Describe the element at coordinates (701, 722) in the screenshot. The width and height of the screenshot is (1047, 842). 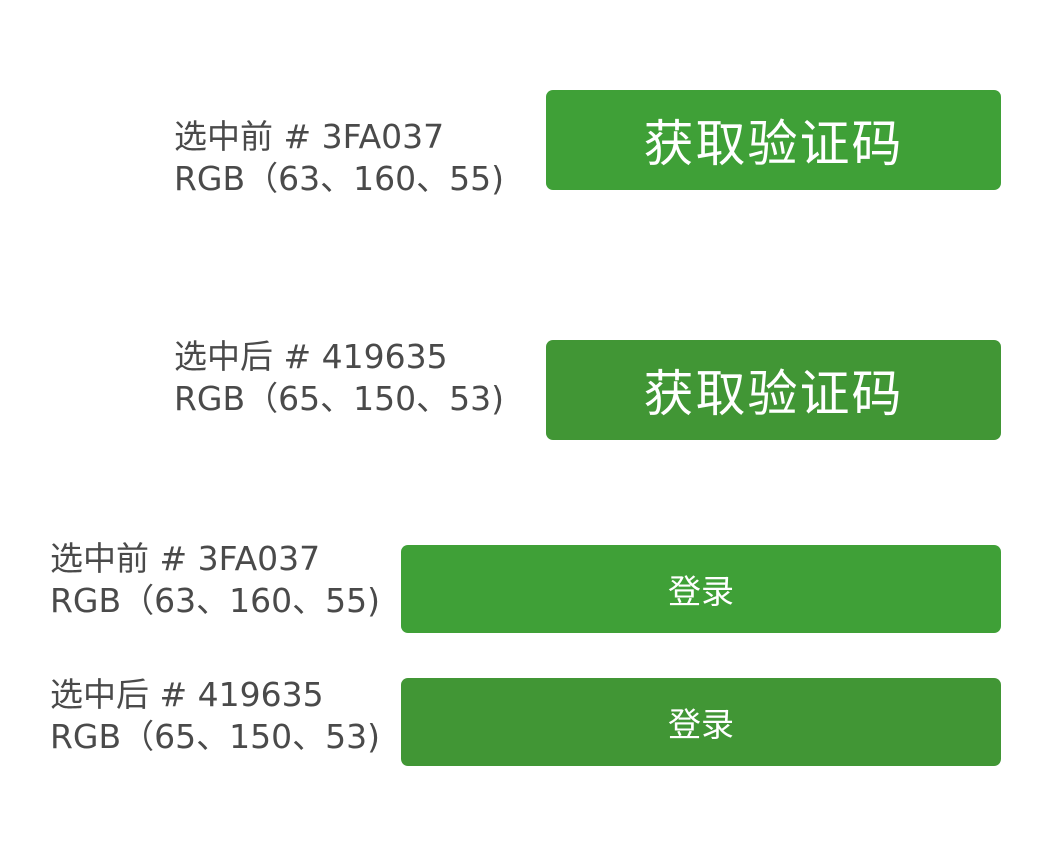
I see `login-button-after: 登录` at that location.